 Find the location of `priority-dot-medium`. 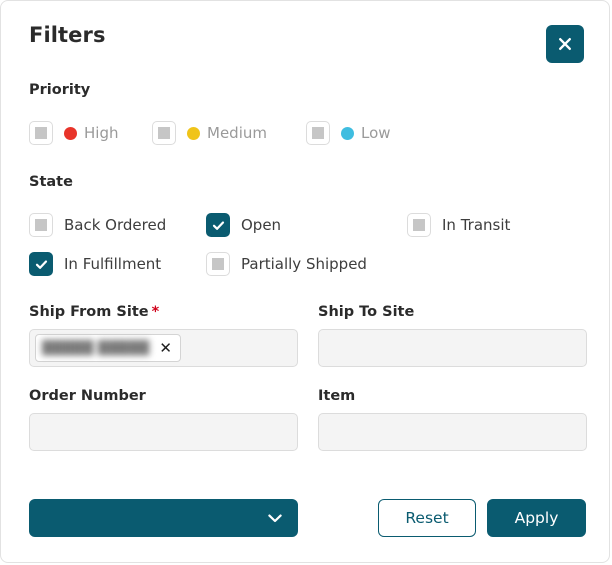

priority-dot-medium is located at coordinates (193, 133).